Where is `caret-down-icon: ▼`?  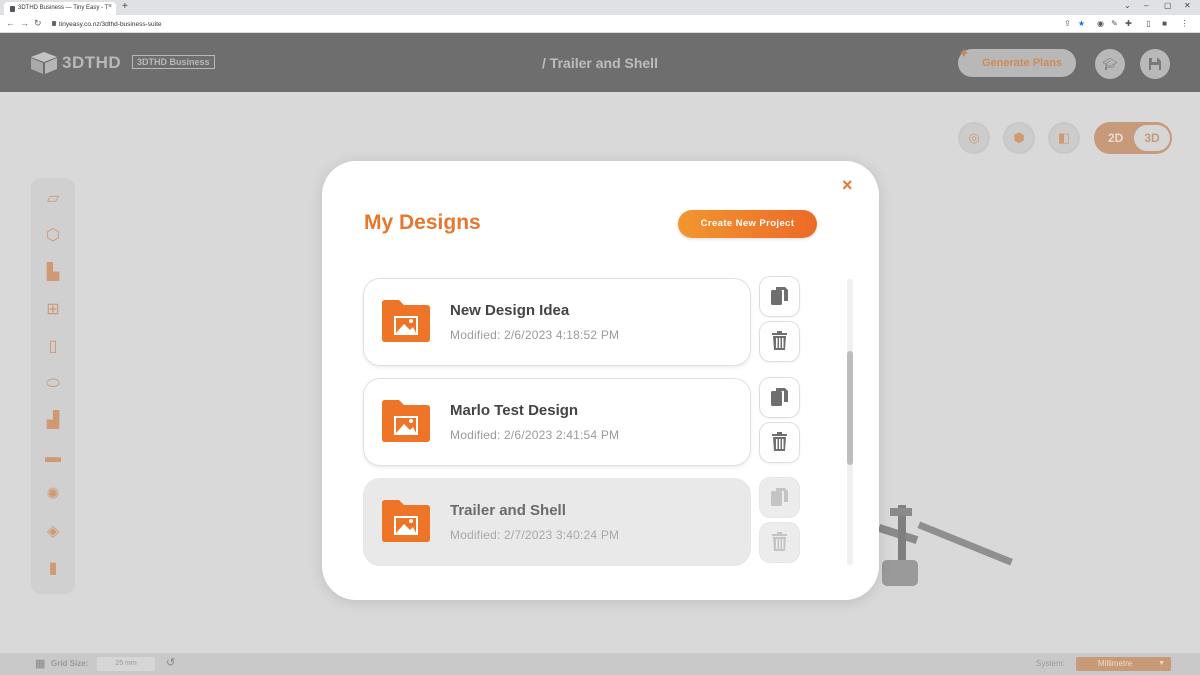 caret-down-icon: ▼ is located at coordinates (1161, 663).